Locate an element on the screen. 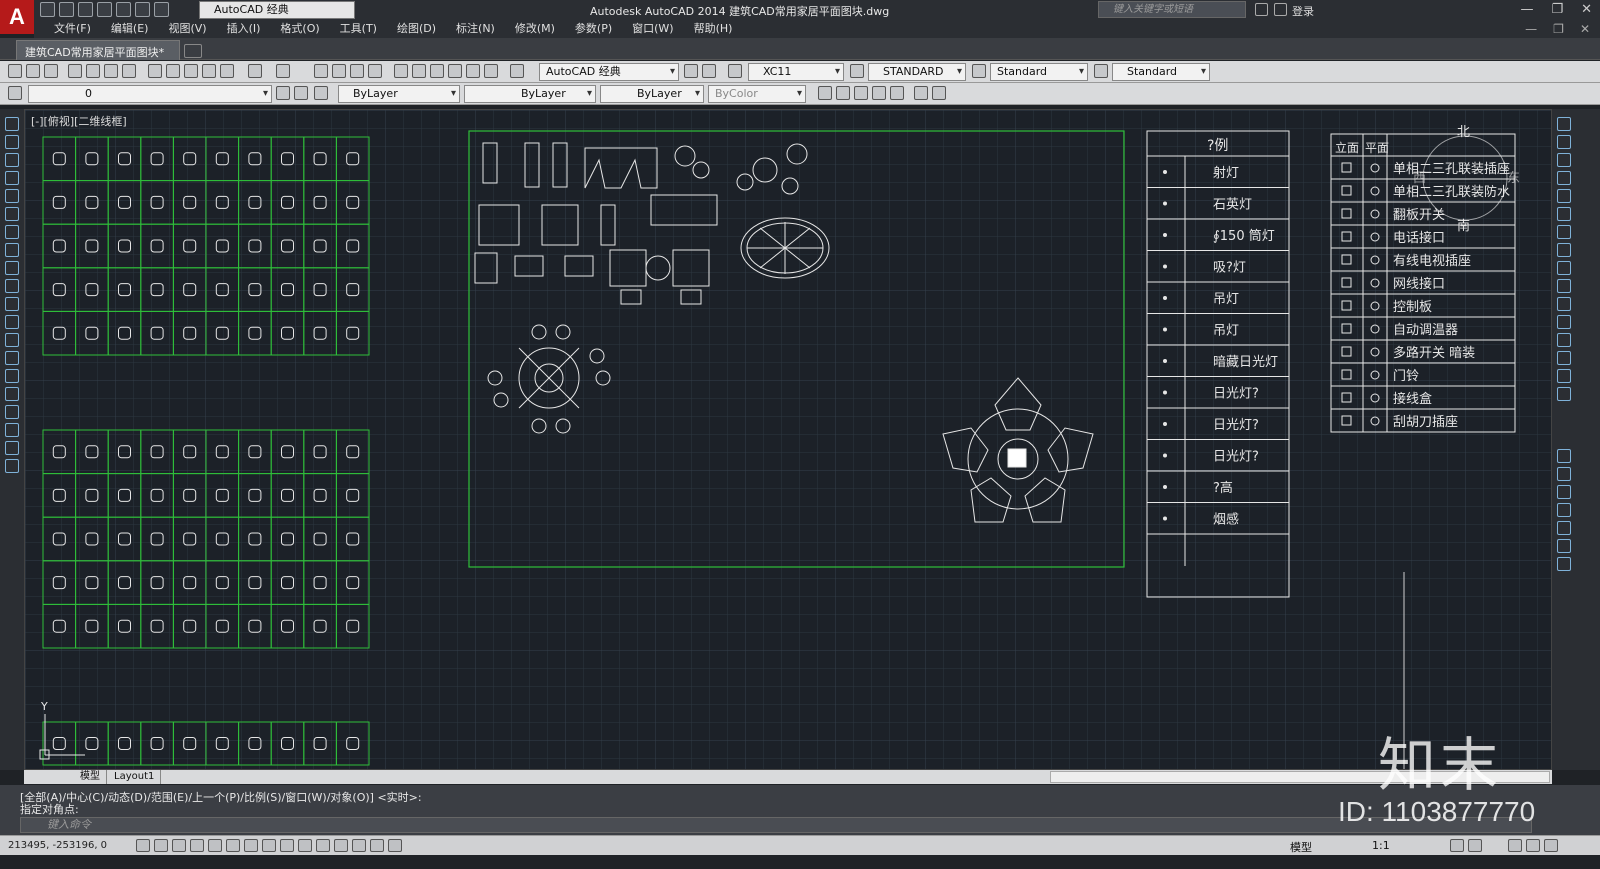  trim-icon is located at coordinates (1564, 286).